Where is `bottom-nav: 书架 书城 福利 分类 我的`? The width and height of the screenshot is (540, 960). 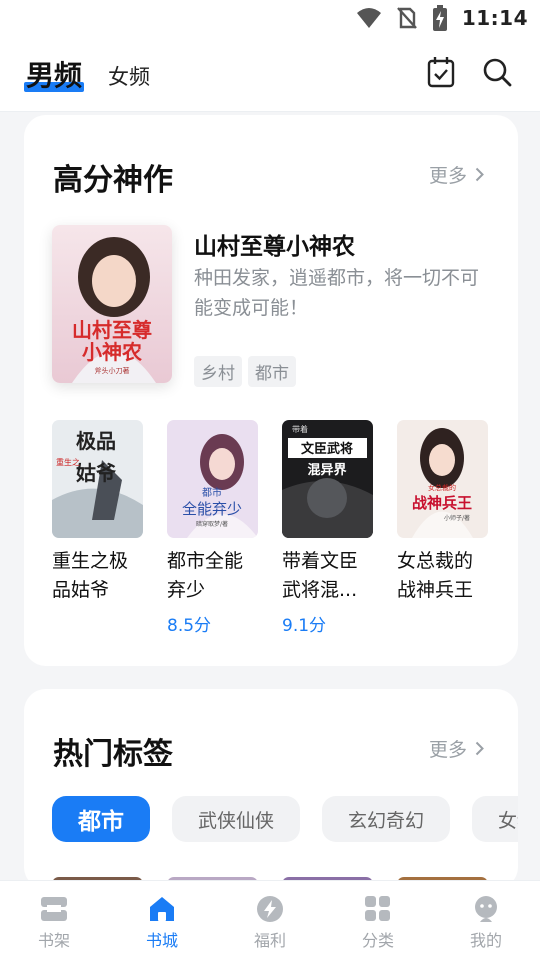 bottom-nav: 书架 书城 福利 分类 我的 is located at coordinates (270, 920).